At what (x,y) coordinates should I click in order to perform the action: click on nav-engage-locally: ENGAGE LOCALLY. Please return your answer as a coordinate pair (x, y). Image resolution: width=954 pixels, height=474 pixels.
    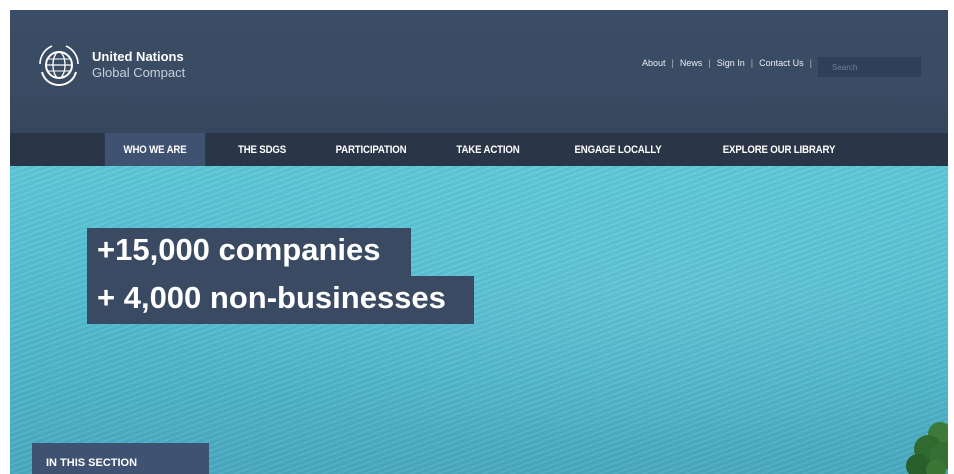
    Looking at the image, I should click on (618, 149).